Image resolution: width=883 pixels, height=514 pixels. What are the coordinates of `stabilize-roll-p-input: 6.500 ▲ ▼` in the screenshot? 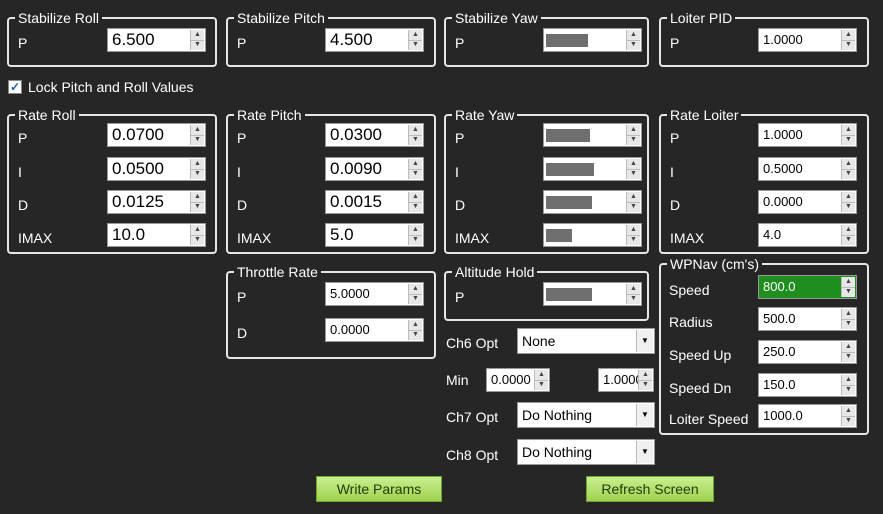 It's located at (156, 40).